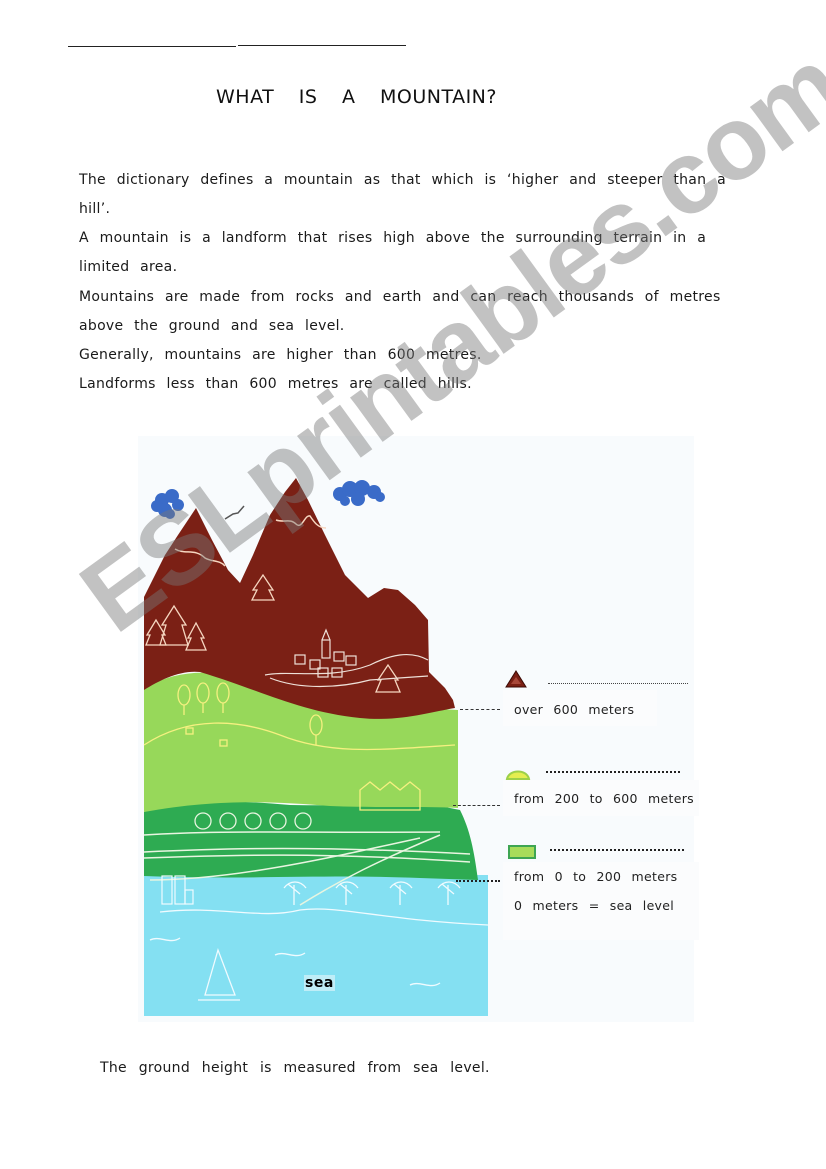 Image resolution: width=826 pixels, height=1169 pixels. What do you see at coordinates (617, 850) in the screenshot?
I see `answer-blank-plain` at bounding box center [617, 850].